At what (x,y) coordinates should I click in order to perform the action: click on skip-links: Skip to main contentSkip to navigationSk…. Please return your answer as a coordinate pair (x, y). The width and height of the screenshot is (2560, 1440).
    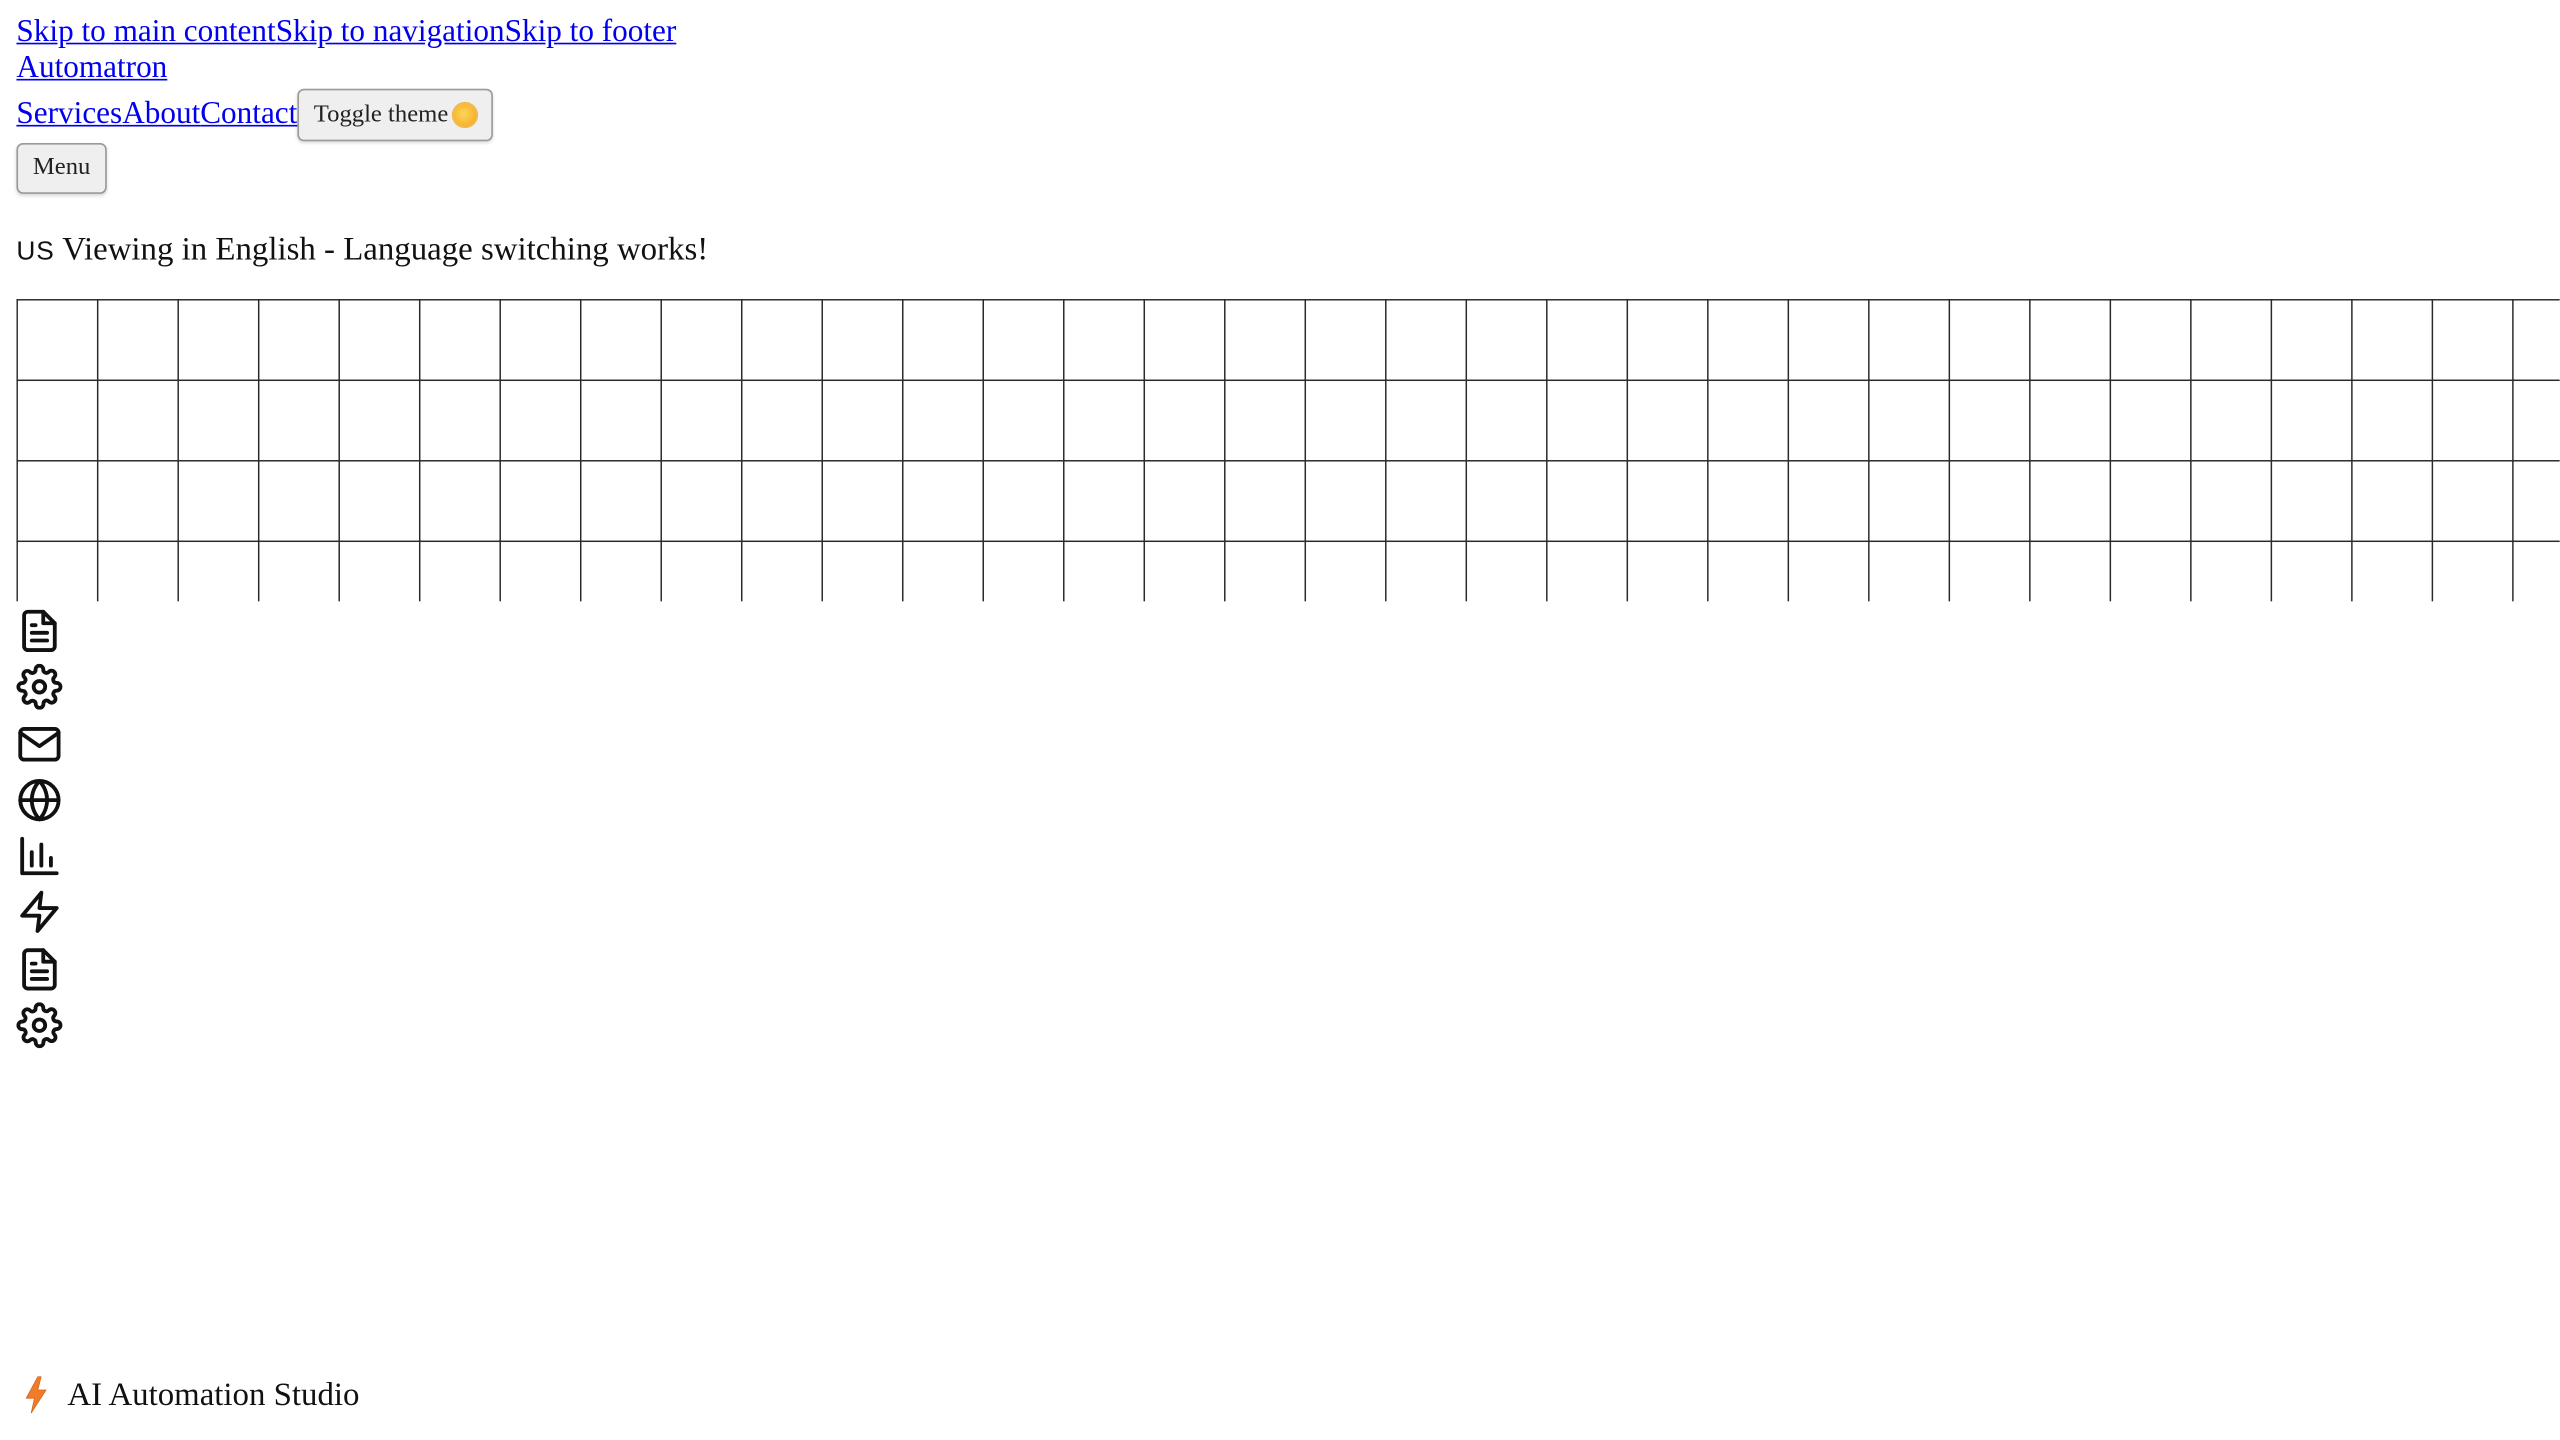
    Looking at the image, I should click on (346, 34).